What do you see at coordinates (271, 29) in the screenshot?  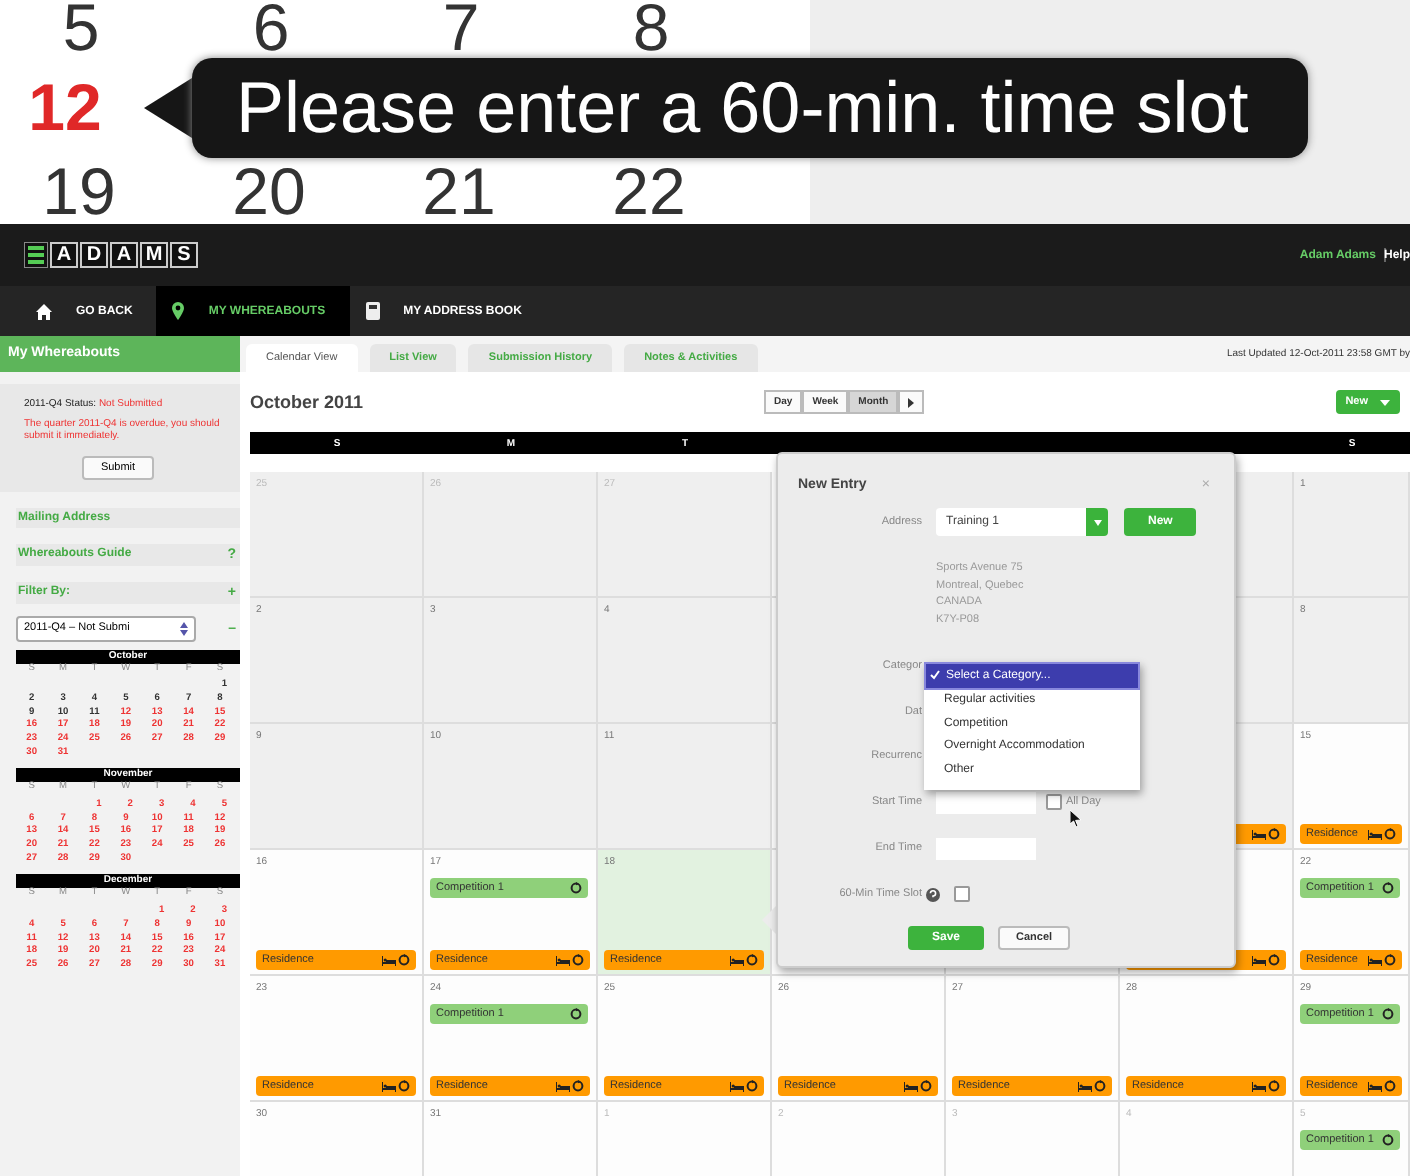 I see `calendar-date: 6` at bounding box center [271, 29].